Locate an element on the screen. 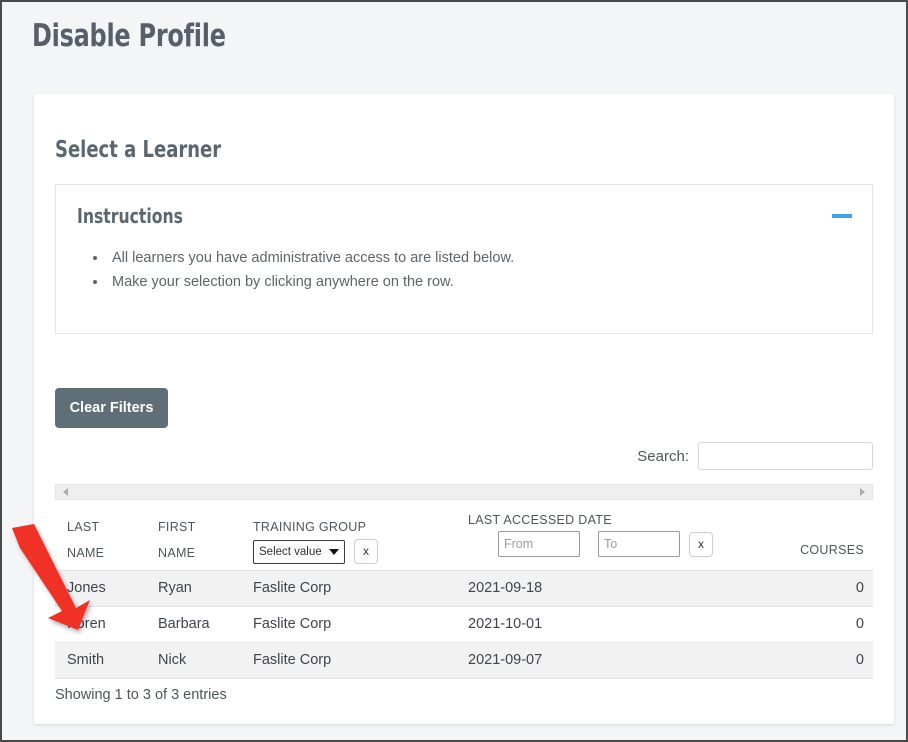 Image resolution: width=908 pixels, height=742 pixels. search-input is located at coordinates (785, 456).